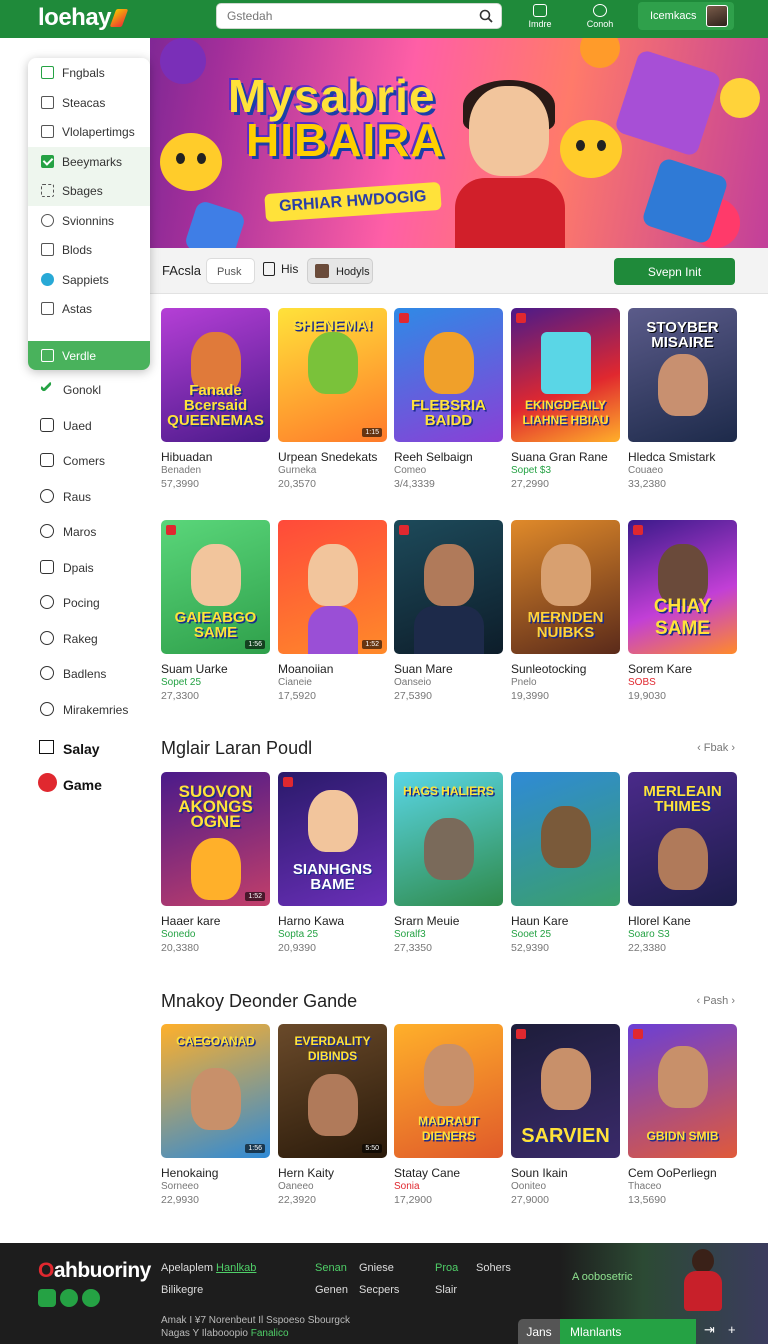 The image size is (768, 1344). Describe the element at coordinates (448, 375) in the screenshot. I see `game-thumbnail: FLEBSRIA BAIDD` at that location.